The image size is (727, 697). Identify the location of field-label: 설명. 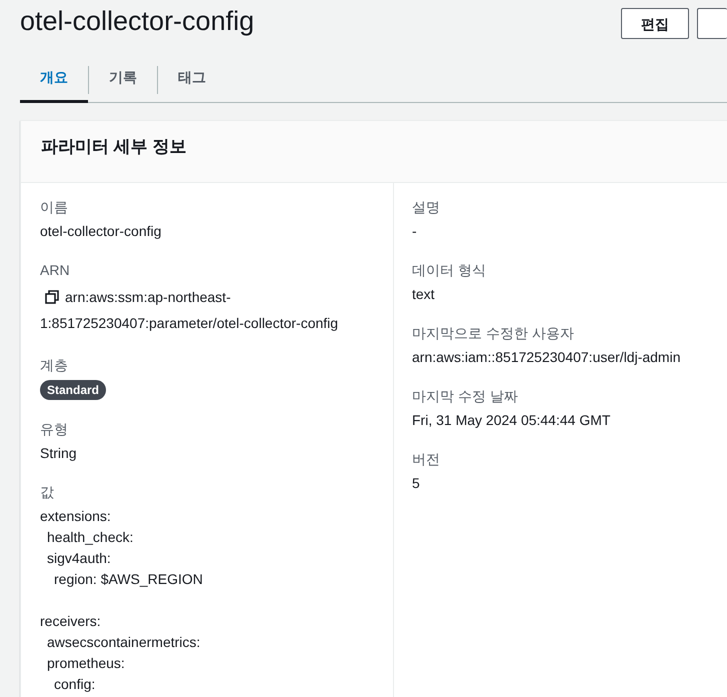
(426, 207).